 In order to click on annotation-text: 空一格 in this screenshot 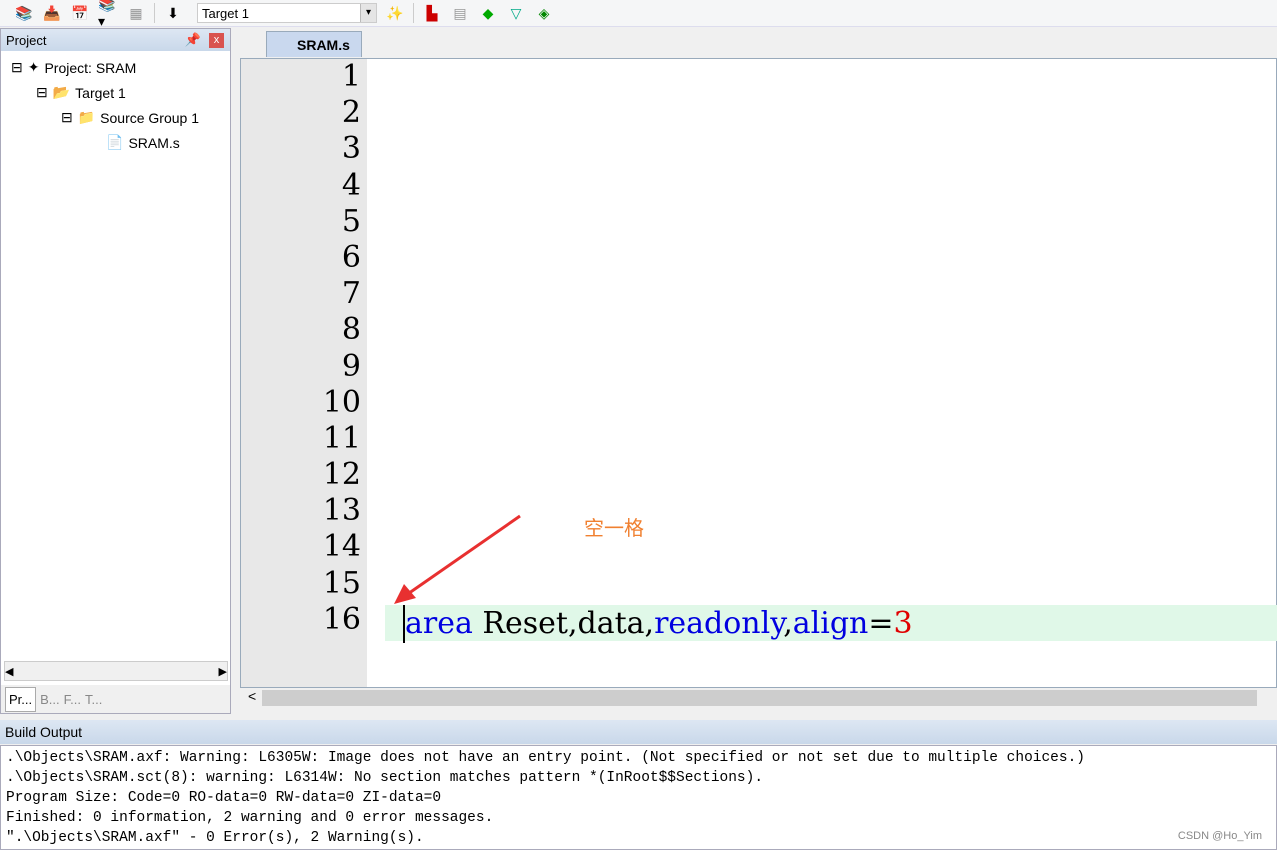, I will do `click(614, 529)`.